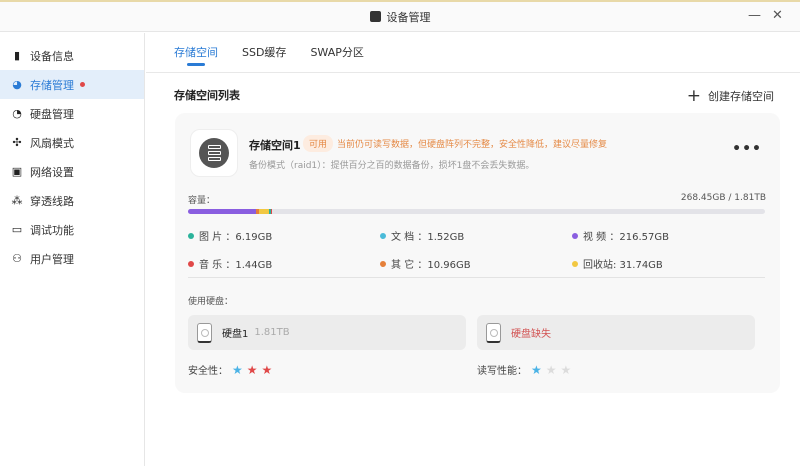 Image resolution: width=800 pixels, height=466 pixels. Describe the element at coordinates (747, 149) in the screenshot. I see `more-options-button: •••` at that location.